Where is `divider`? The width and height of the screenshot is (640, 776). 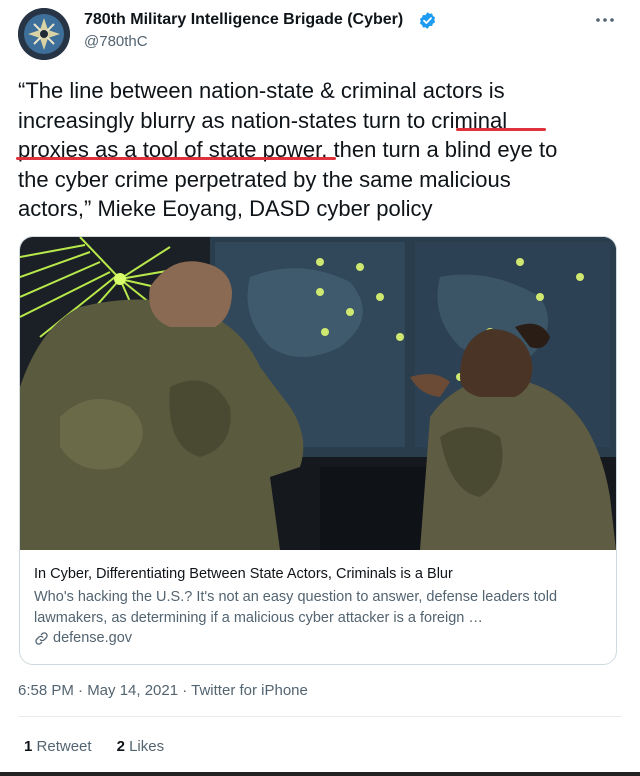 divider is located at coordinates (320, 716).